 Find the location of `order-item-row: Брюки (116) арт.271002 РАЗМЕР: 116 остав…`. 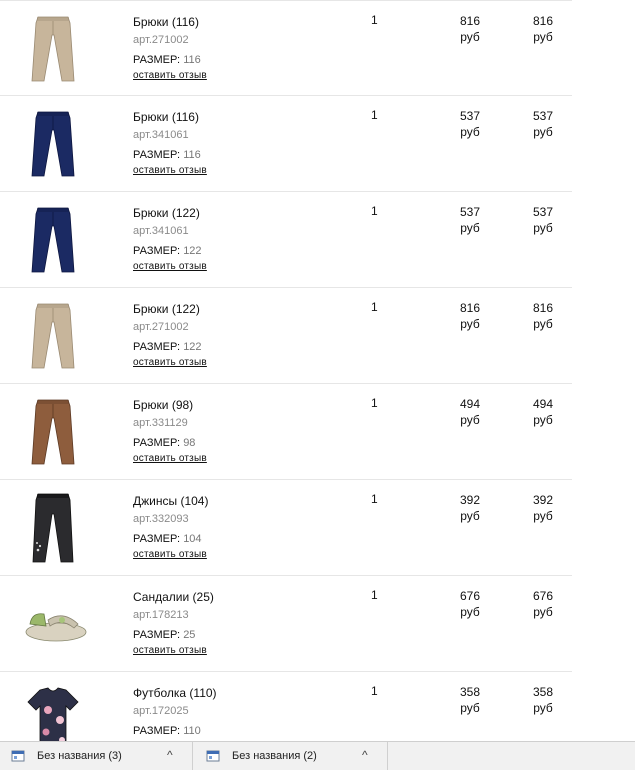

order-item-row: Брюки (116) арт.271002 РАЗМЕР: 116 остав… is located at coordinates (286, 48).